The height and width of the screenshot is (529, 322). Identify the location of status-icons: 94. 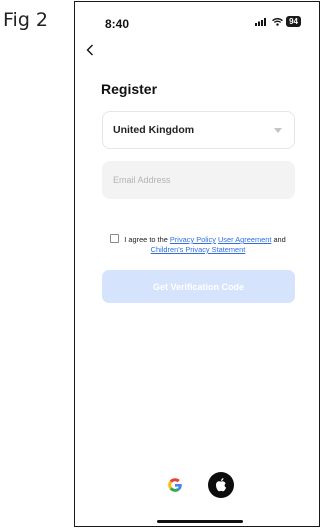
(278, 21).